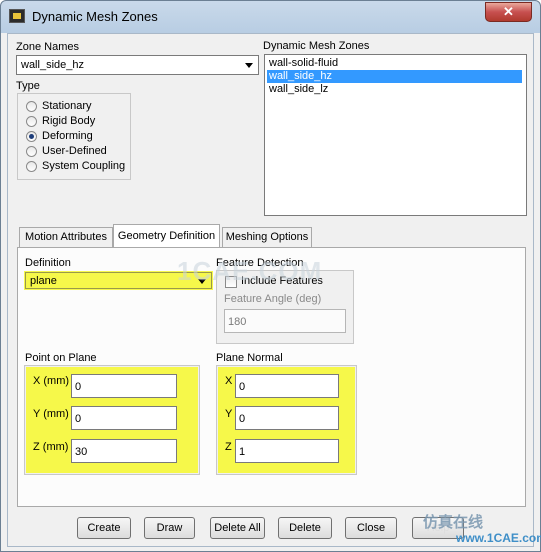 This screenshot has height=552, width=541. I want to click on point-x-label: X (mm), so click(51, 381).